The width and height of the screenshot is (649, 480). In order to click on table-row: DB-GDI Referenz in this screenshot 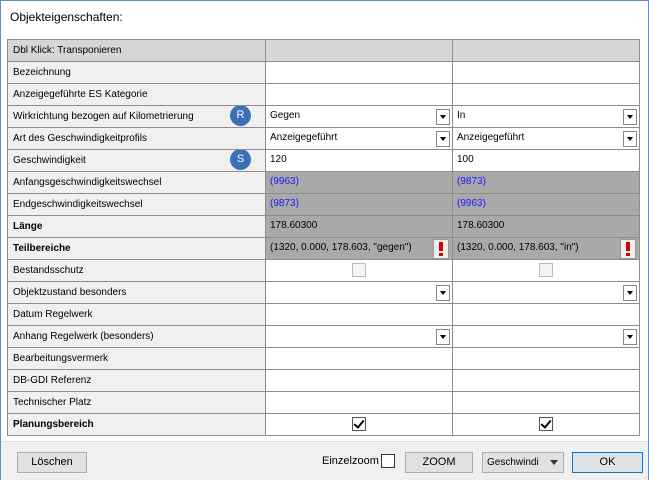, I will do `click(323, 380)`.